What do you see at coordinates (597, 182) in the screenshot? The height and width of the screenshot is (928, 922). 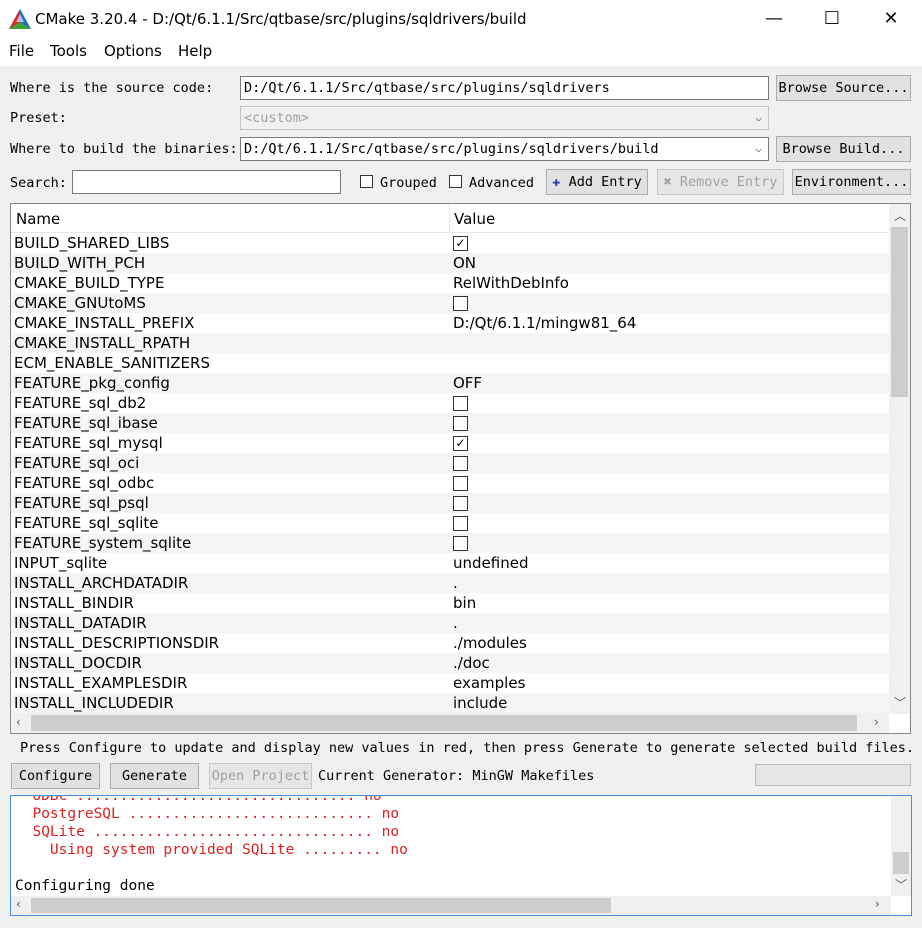 I see `add-entry-button: ✚ Add Entry` at bounding box center [597, 182].